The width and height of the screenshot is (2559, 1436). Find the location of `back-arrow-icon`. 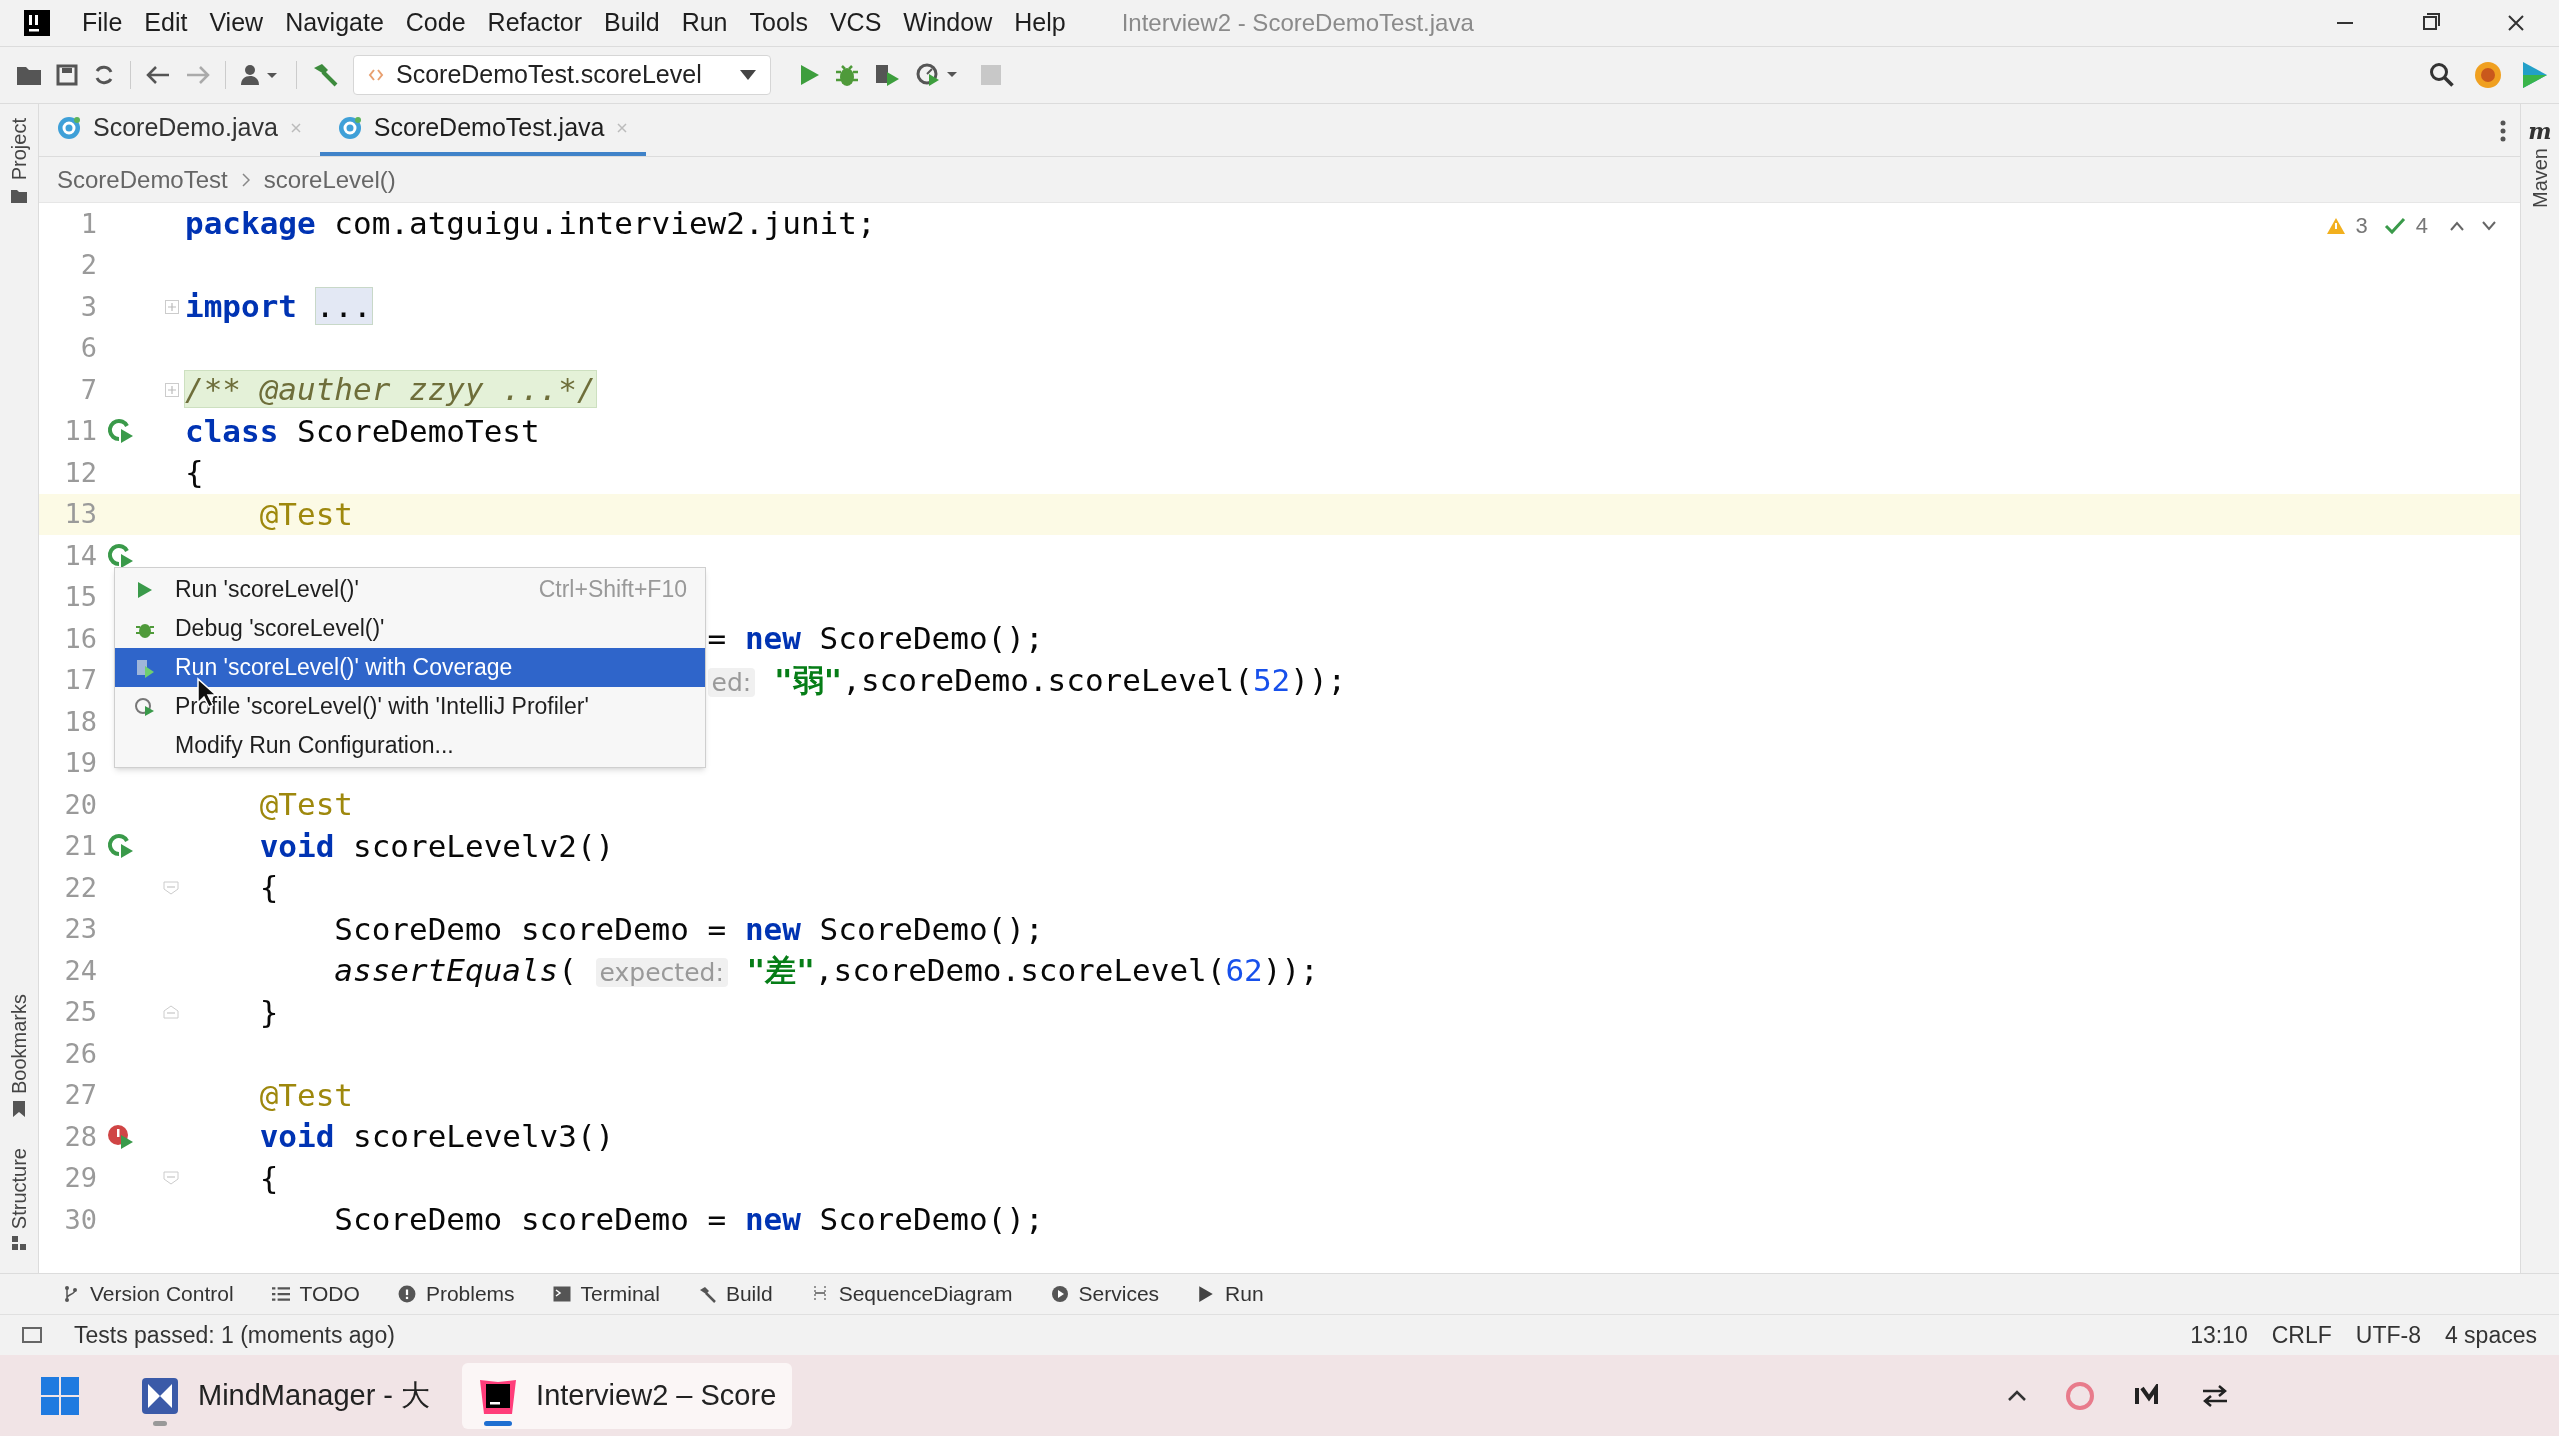

back-arrow-icon is located at coordinates (158, 75).